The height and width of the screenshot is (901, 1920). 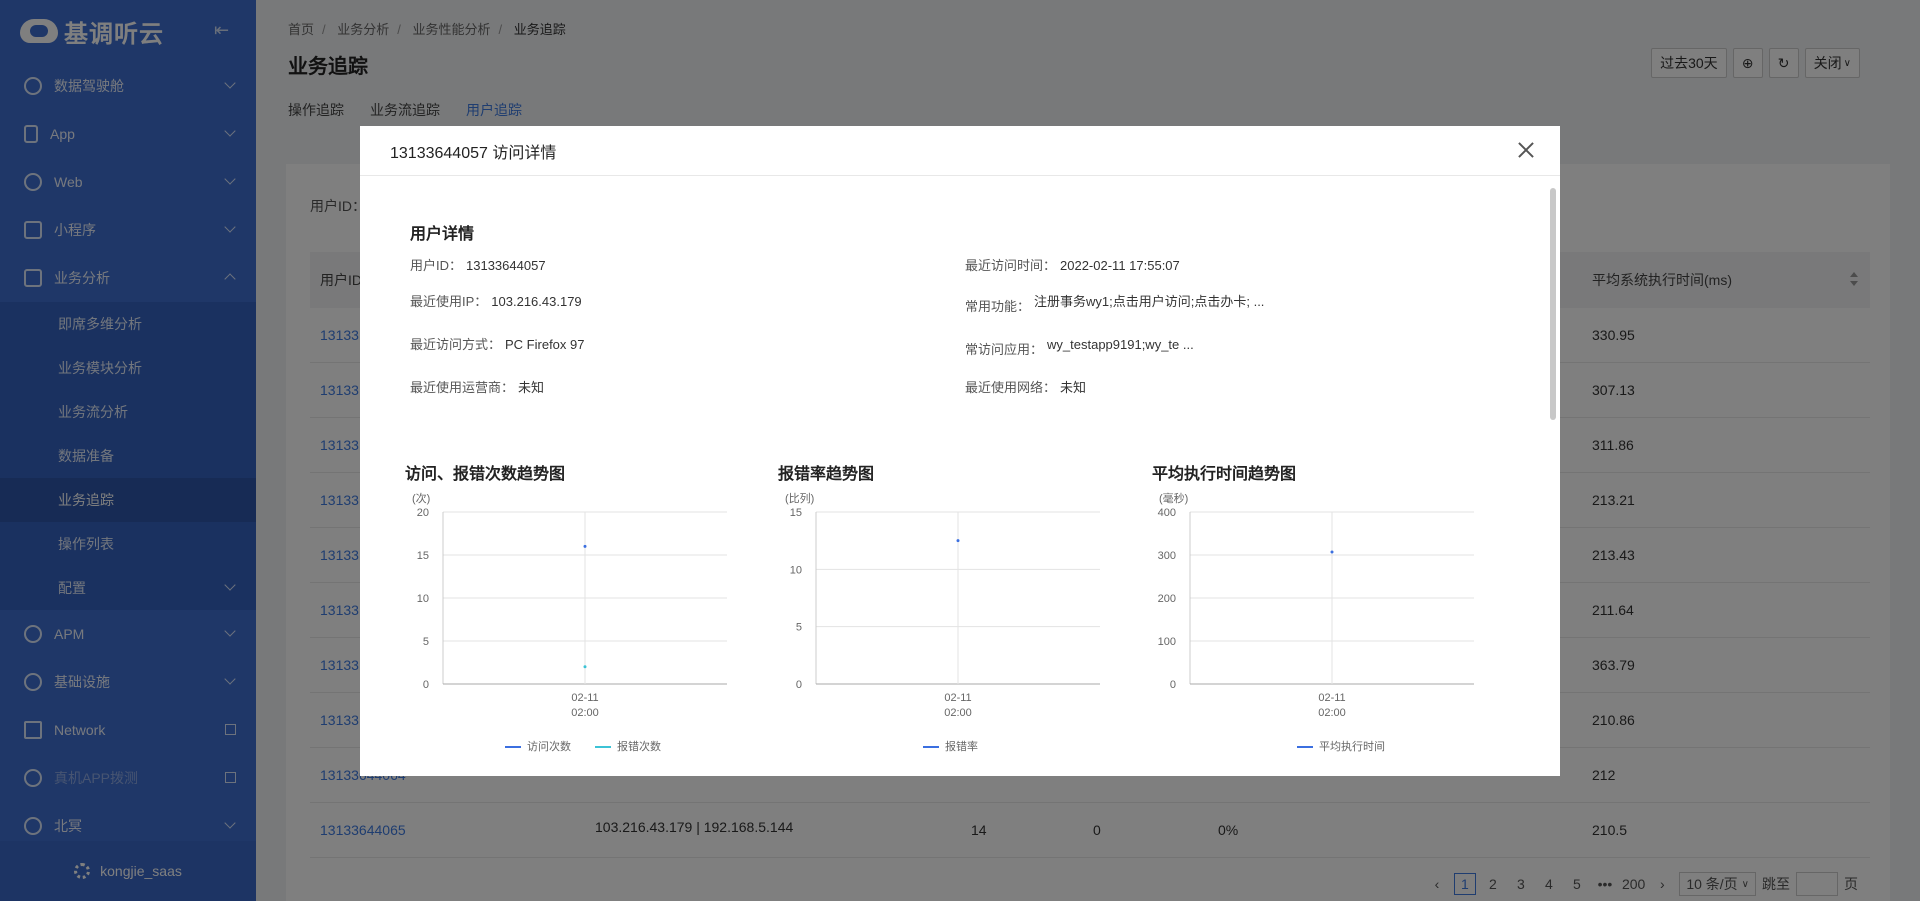 What do you see at coordinates (1173, 498) in the screenshot?
I see `y-unit-label: (毫秒)` at bounding box center [1173, 498].